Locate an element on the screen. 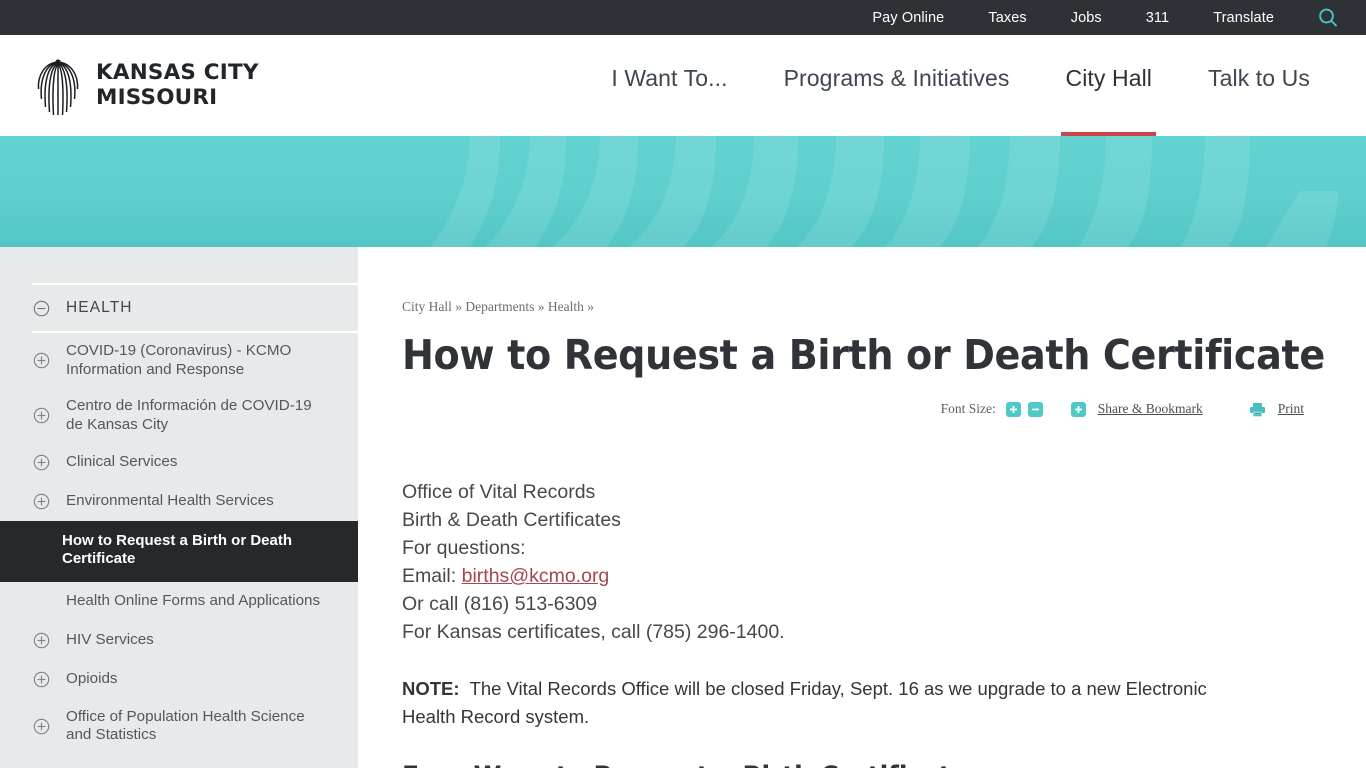 The image size is (1366, 768). contact-line-email: Email: births@kcmo.org is located at coordinates (856, 577).